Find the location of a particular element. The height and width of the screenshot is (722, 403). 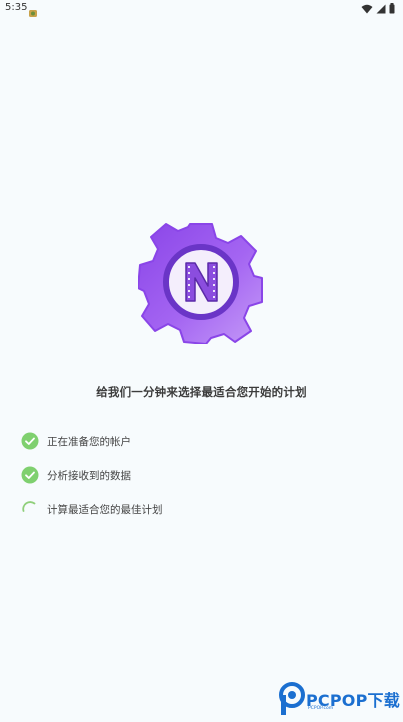

progress-steps: 正在准备您的帐户 分析接收到的数据 计算最适合您的最佳计划 is located at coordinates (191, 475).